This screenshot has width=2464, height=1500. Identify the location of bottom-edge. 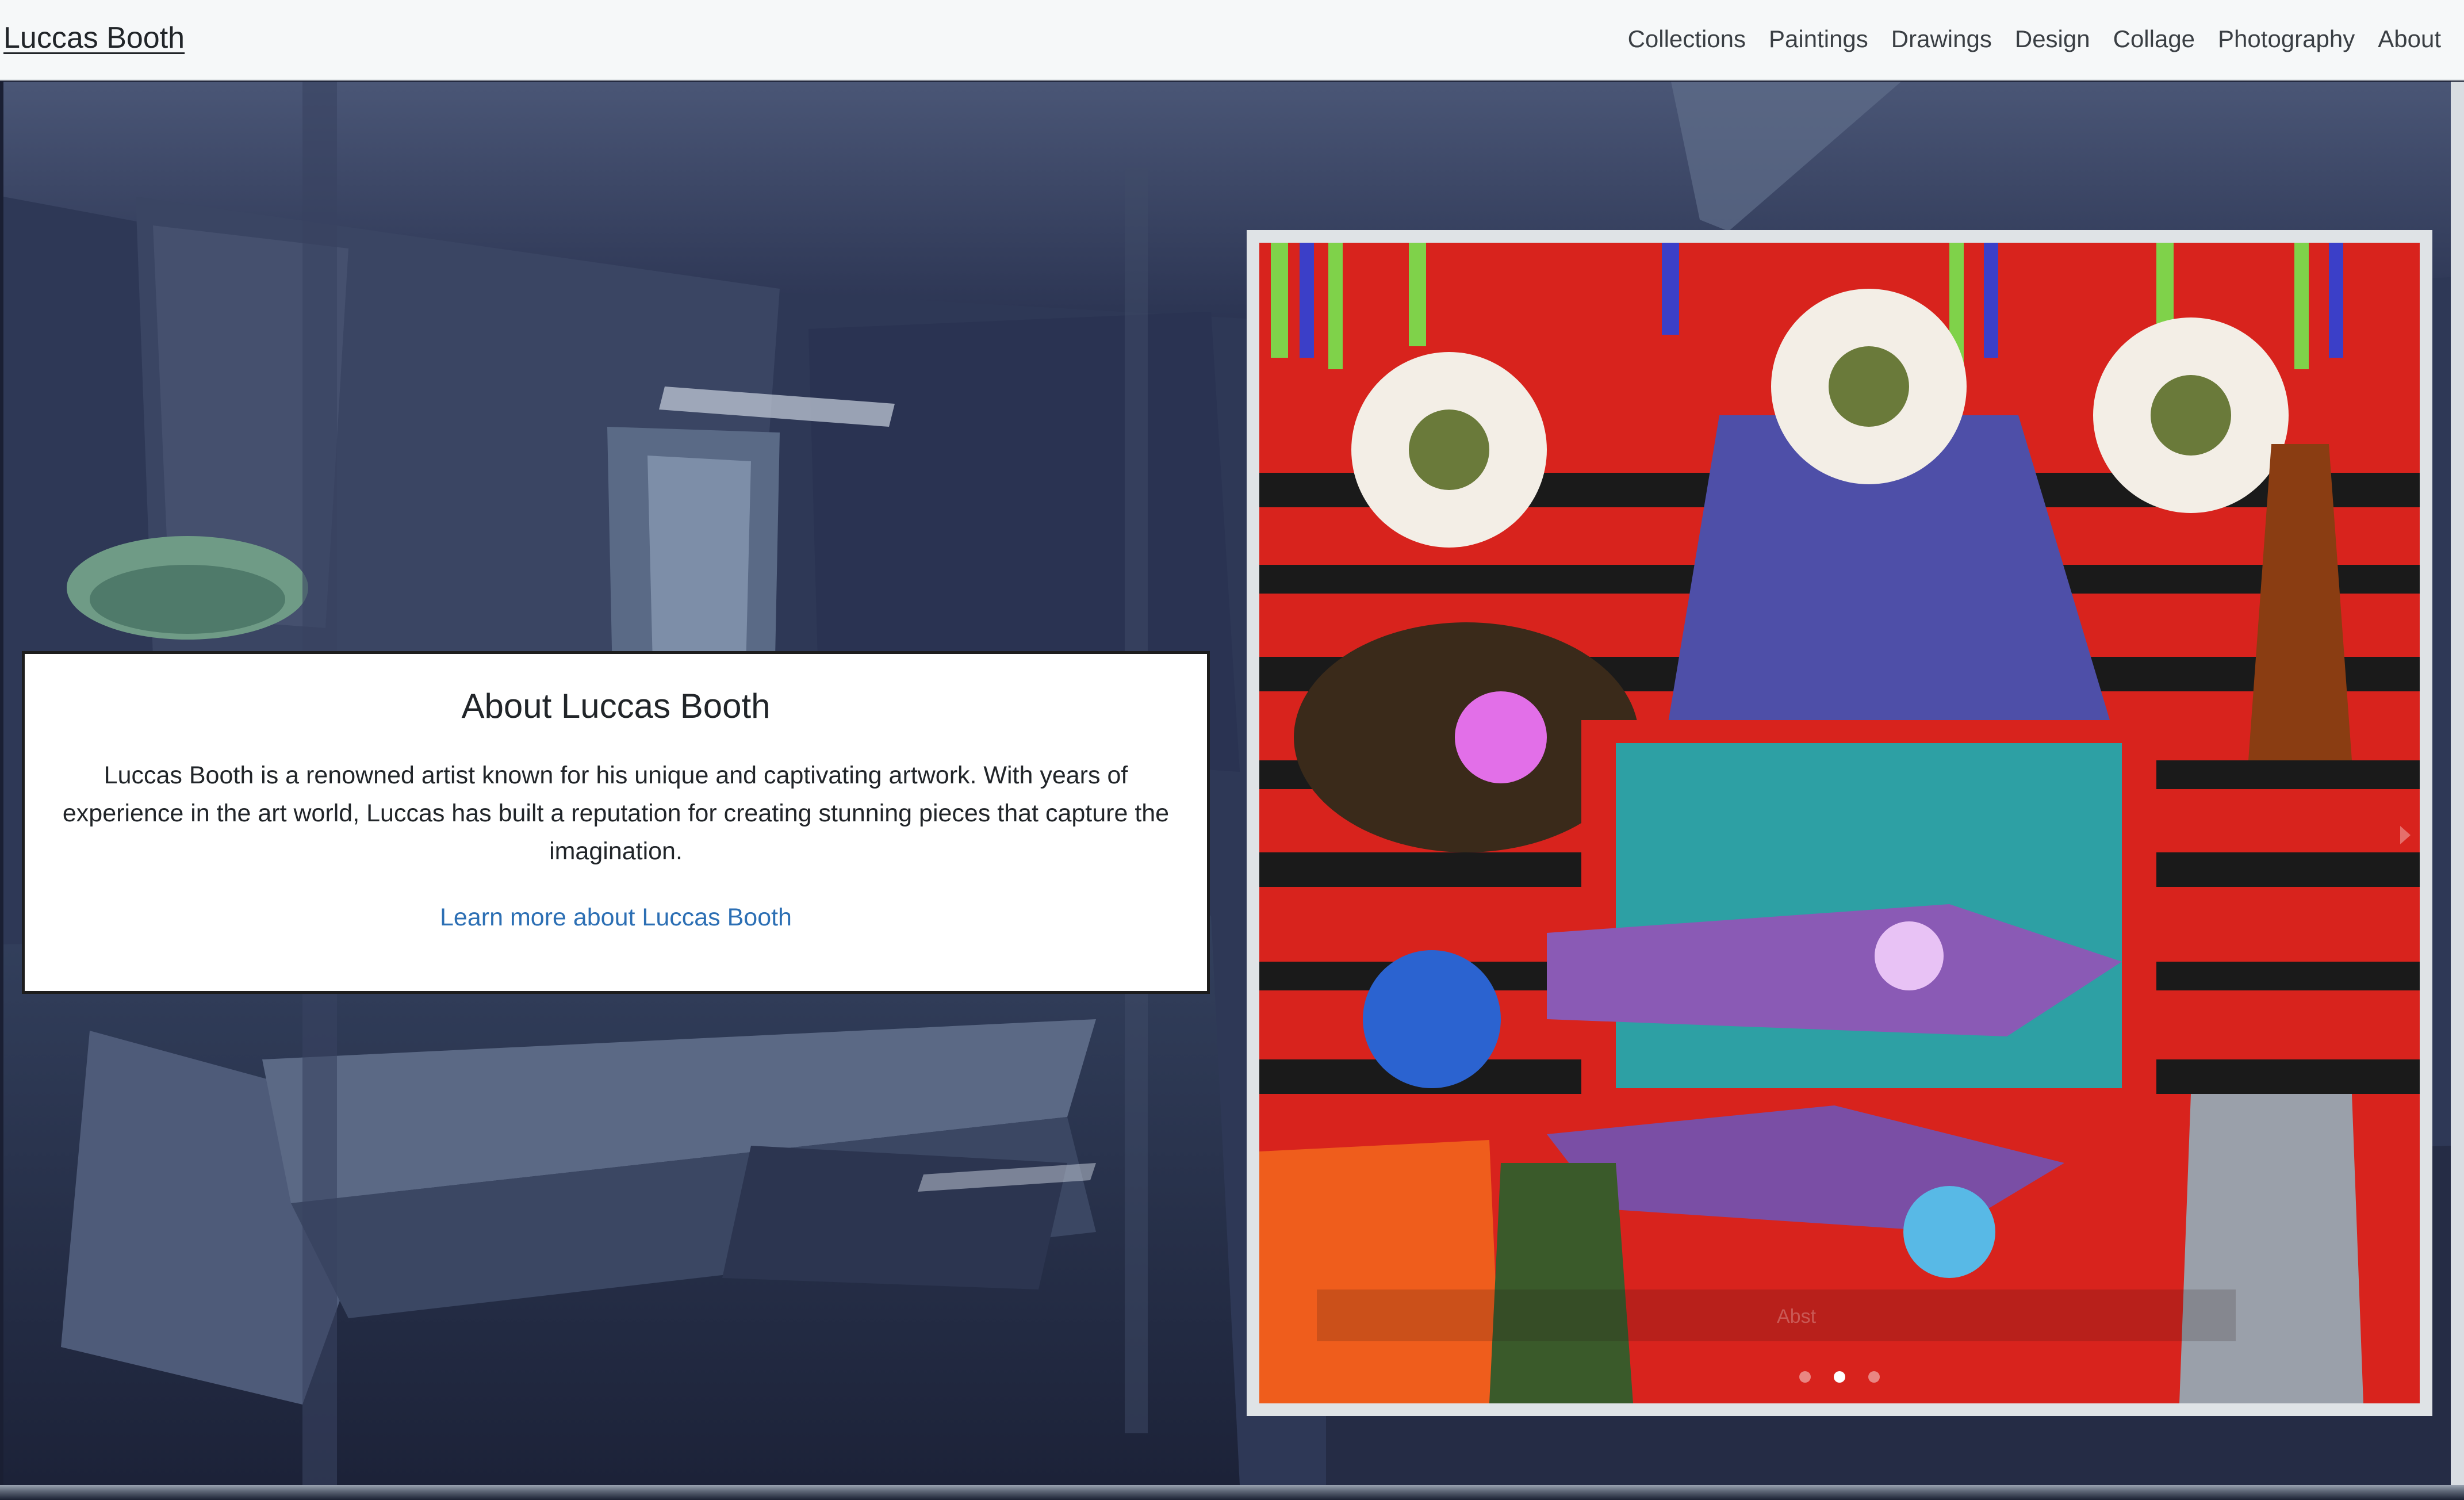
(1232, 1492).